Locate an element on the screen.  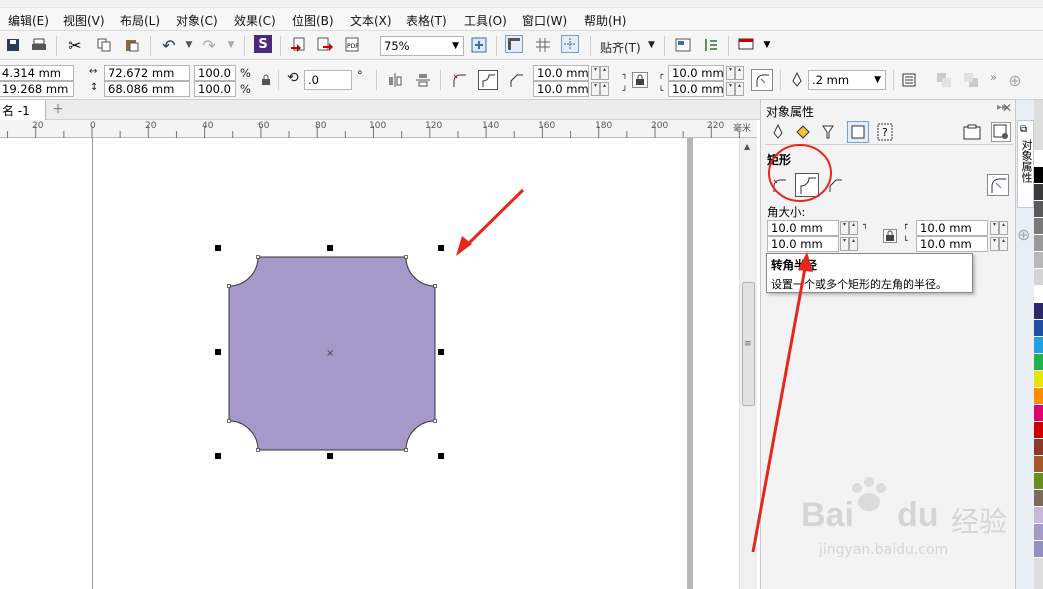
add-docker-icon: ⊕ is located at coordinates (1023, 234).